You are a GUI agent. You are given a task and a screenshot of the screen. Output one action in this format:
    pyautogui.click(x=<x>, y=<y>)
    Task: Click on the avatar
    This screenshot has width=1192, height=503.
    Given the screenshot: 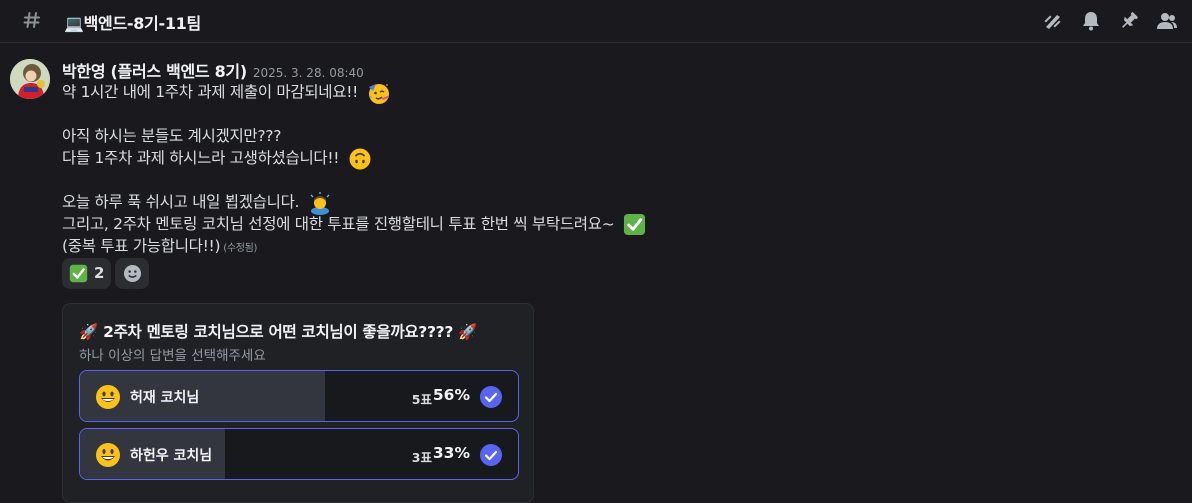 What is the action you would take?
    pyautogui.click(x=30, y=79)
    